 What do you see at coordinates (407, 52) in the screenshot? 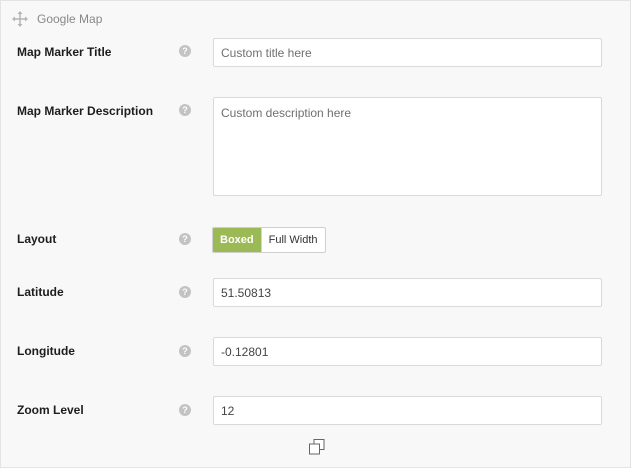
I see `marker-title-input` at bounding box center [407, 52].